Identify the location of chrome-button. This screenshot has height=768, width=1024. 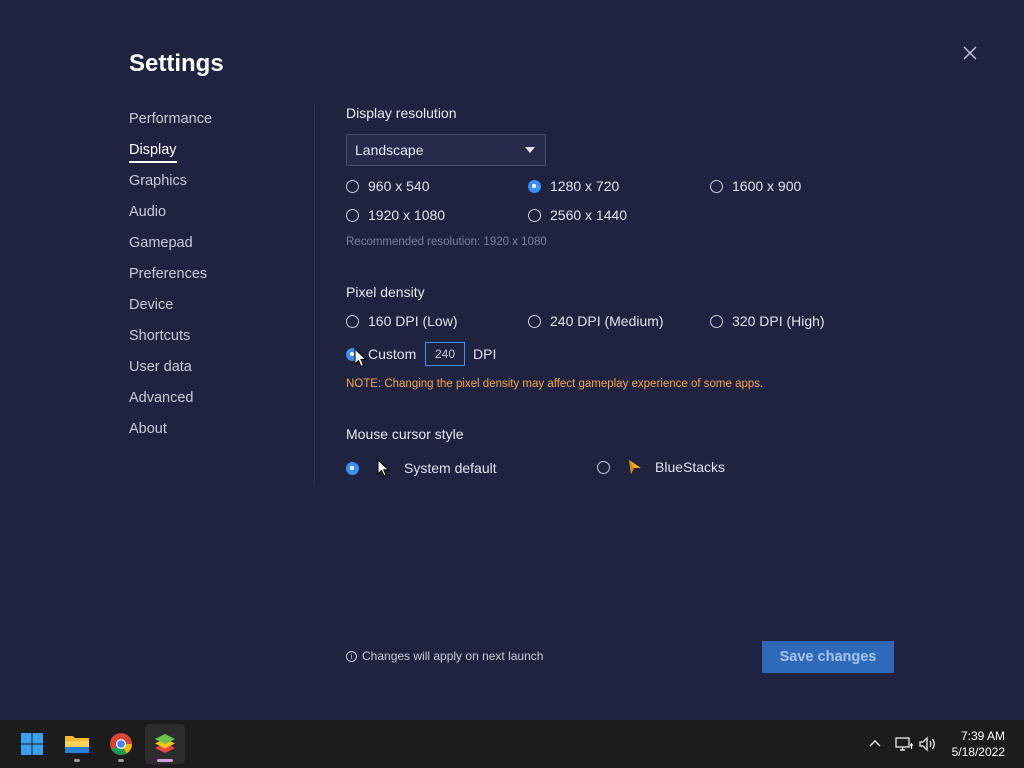
(121, 744).